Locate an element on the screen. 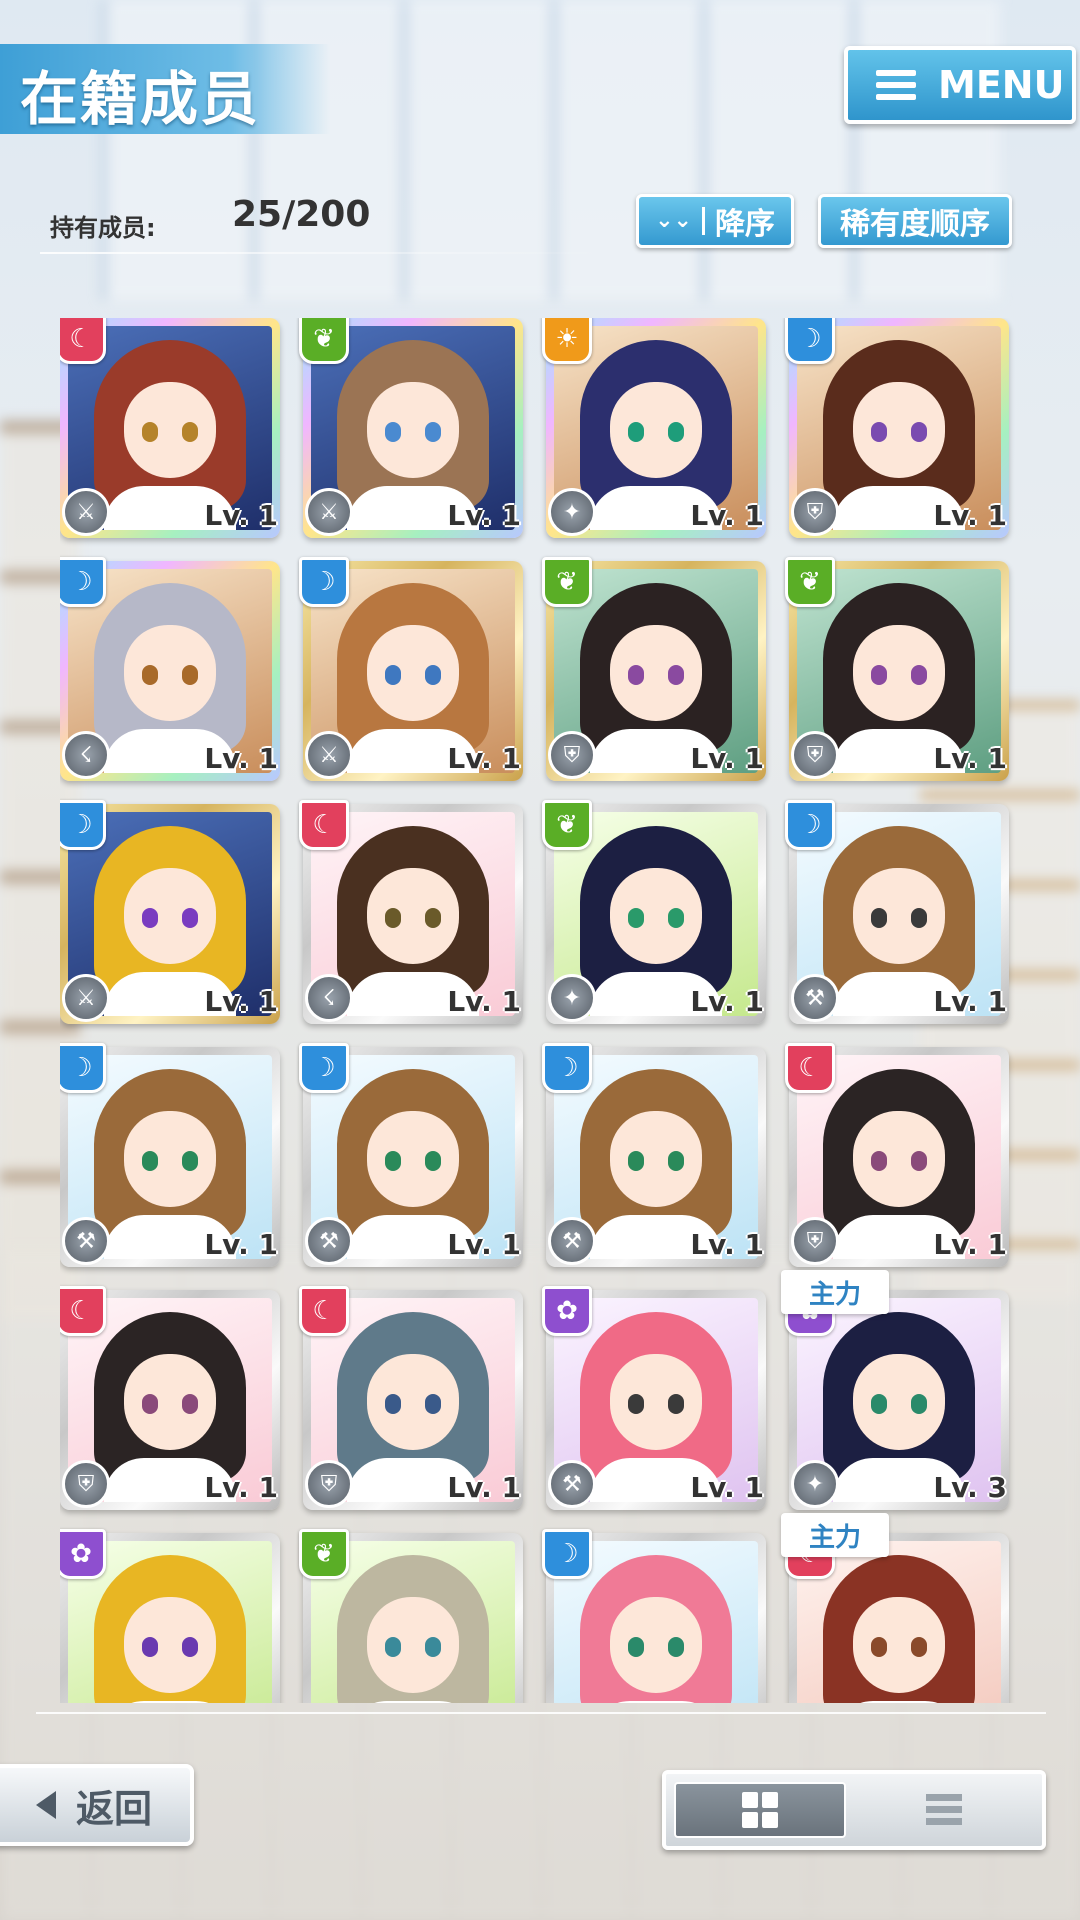 The height and width of the screenshot is (1920, 1080). member-card: ✿⚔ is located at coordinates (170, 1616).